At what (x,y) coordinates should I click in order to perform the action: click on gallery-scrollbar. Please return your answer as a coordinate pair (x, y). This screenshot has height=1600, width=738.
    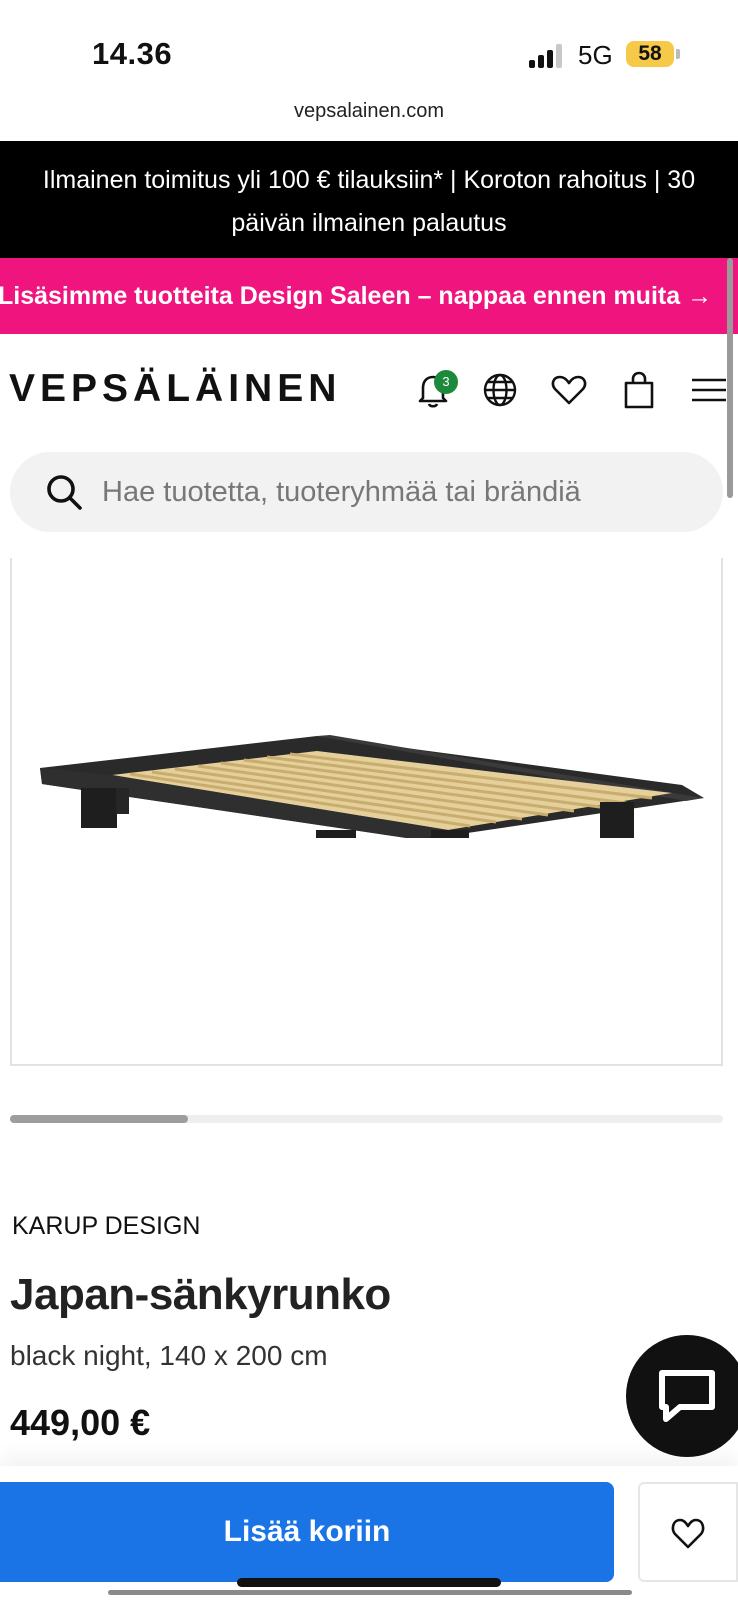
    Looking at the image, I should click on (366, 1119).